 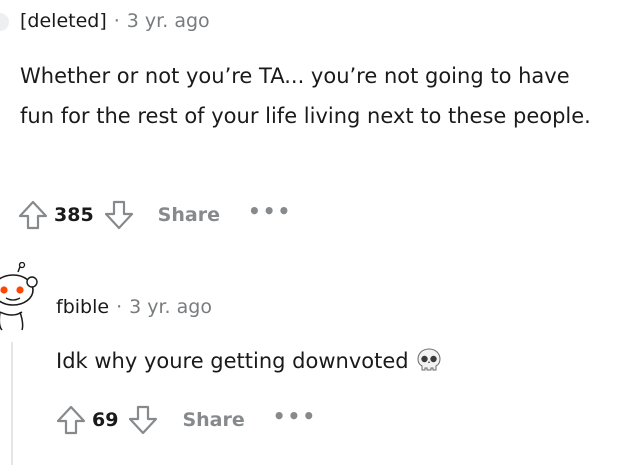 I want to click on vote-score: 385, so click(x=74, y=215).